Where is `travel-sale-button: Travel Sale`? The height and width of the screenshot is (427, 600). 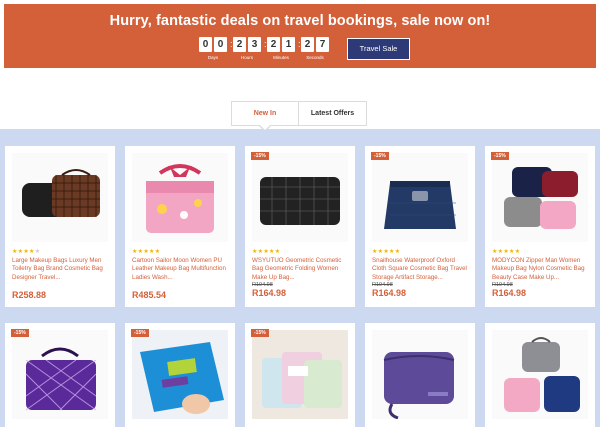 travel-sale-button: Travel Sale is located at coordinates (378, 49).